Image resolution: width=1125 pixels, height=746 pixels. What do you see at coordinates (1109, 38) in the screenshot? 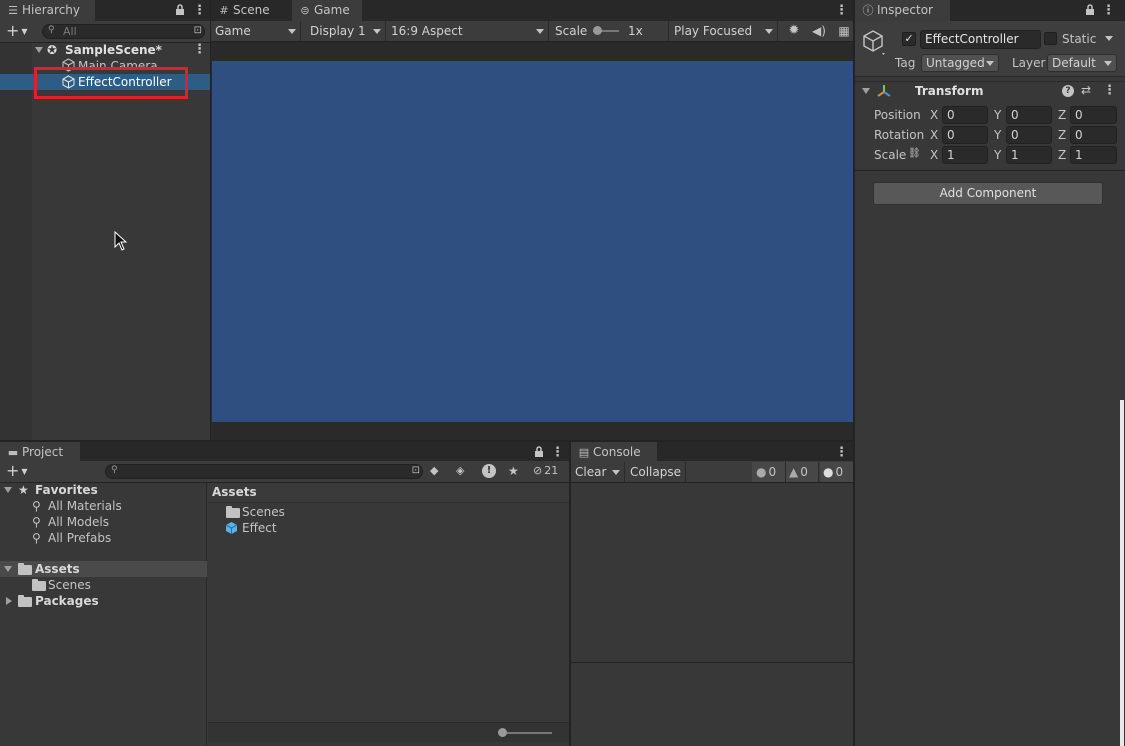
I see `static-dropdown` at bounding box center [1109, 38].